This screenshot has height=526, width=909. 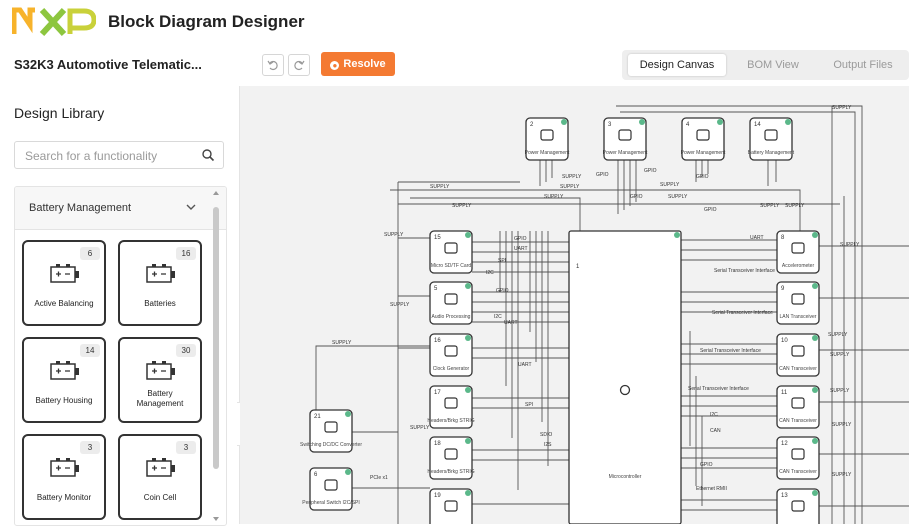 I want to click on top-block-3: 3Power Management, so click(x=625, y=139).